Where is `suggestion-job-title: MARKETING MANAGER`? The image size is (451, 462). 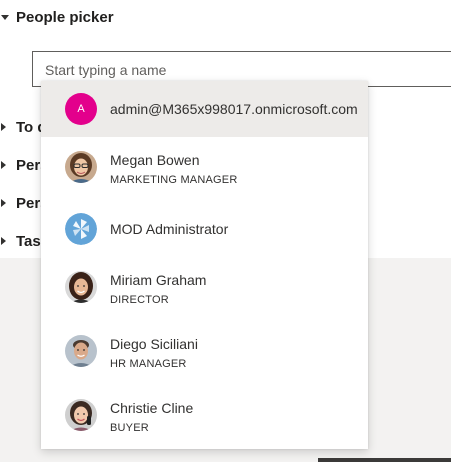
suggestion-job-title: MARKETING MANAGER is located at coordinates (174, 180).